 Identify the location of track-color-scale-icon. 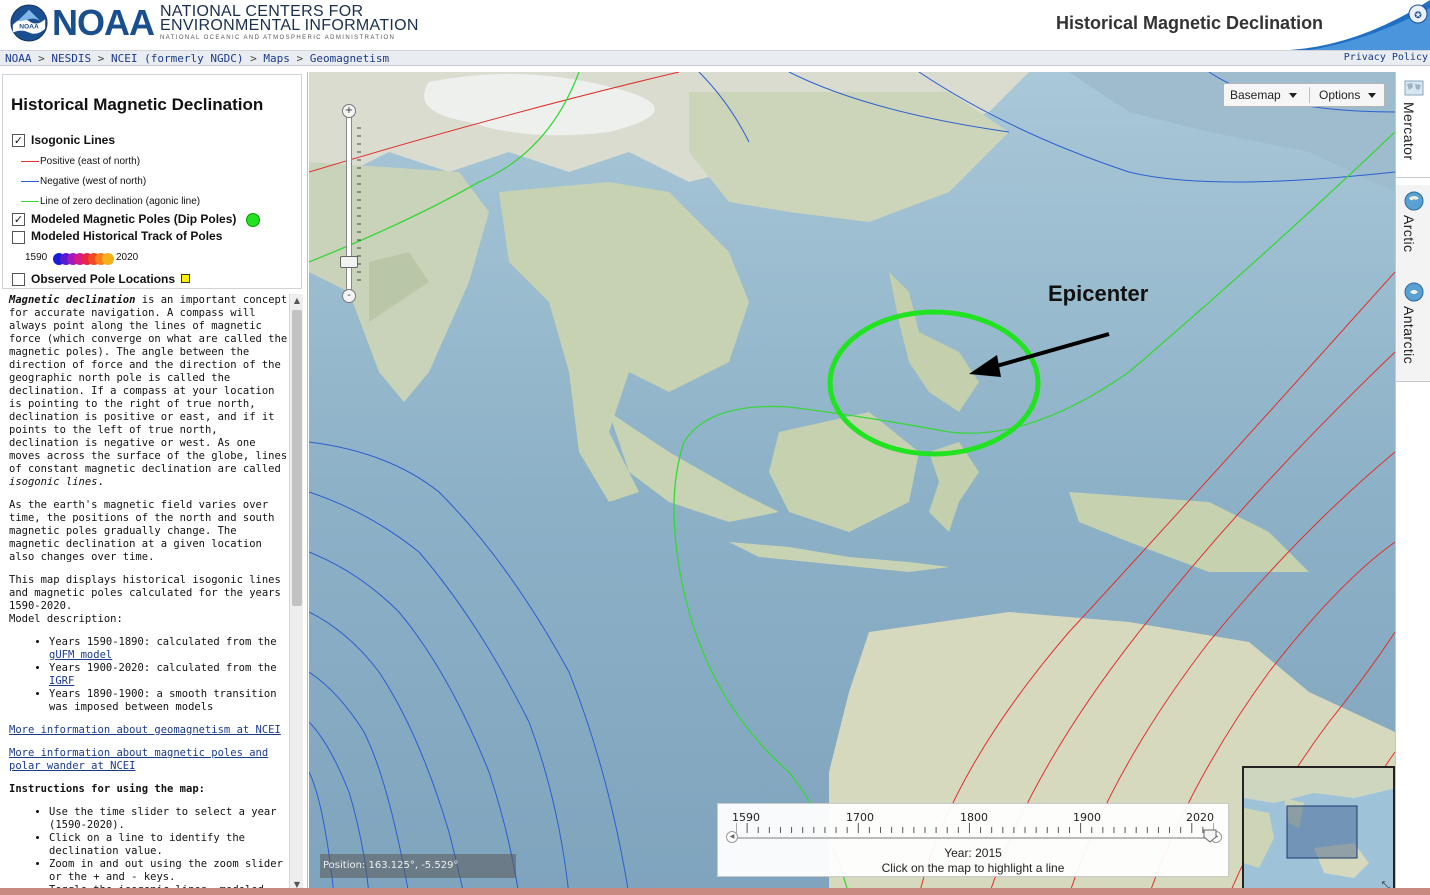
(83, 259).